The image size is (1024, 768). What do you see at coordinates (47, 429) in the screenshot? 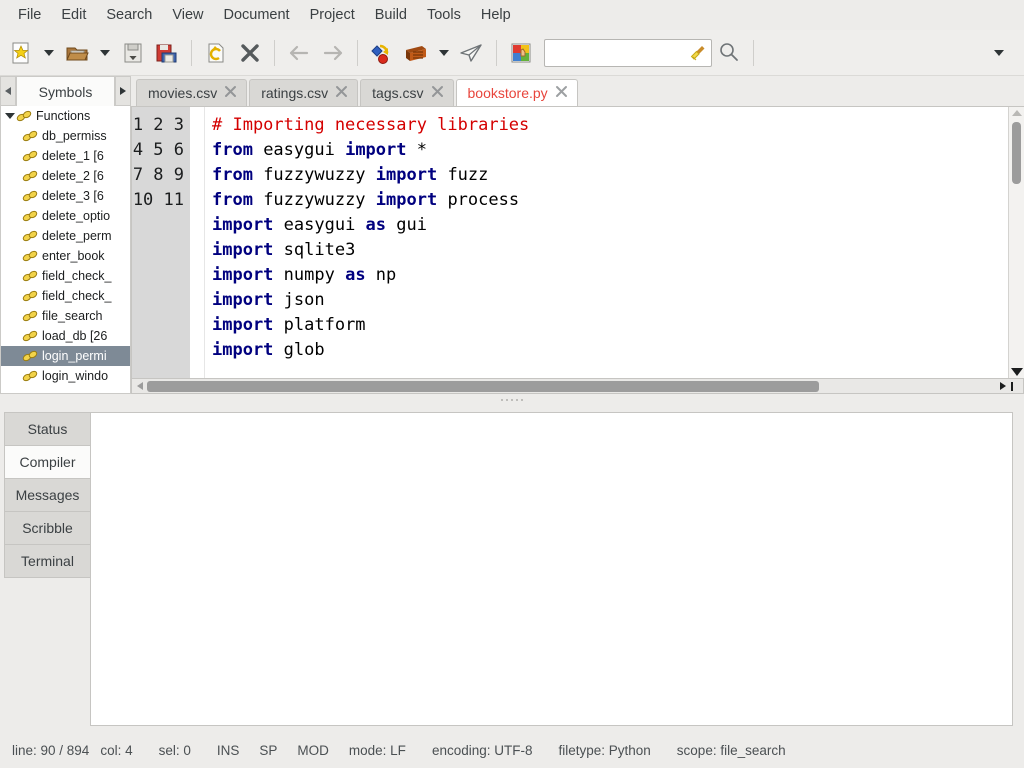
I see `message-tab-status: Status` at bounding box center [47, 429].